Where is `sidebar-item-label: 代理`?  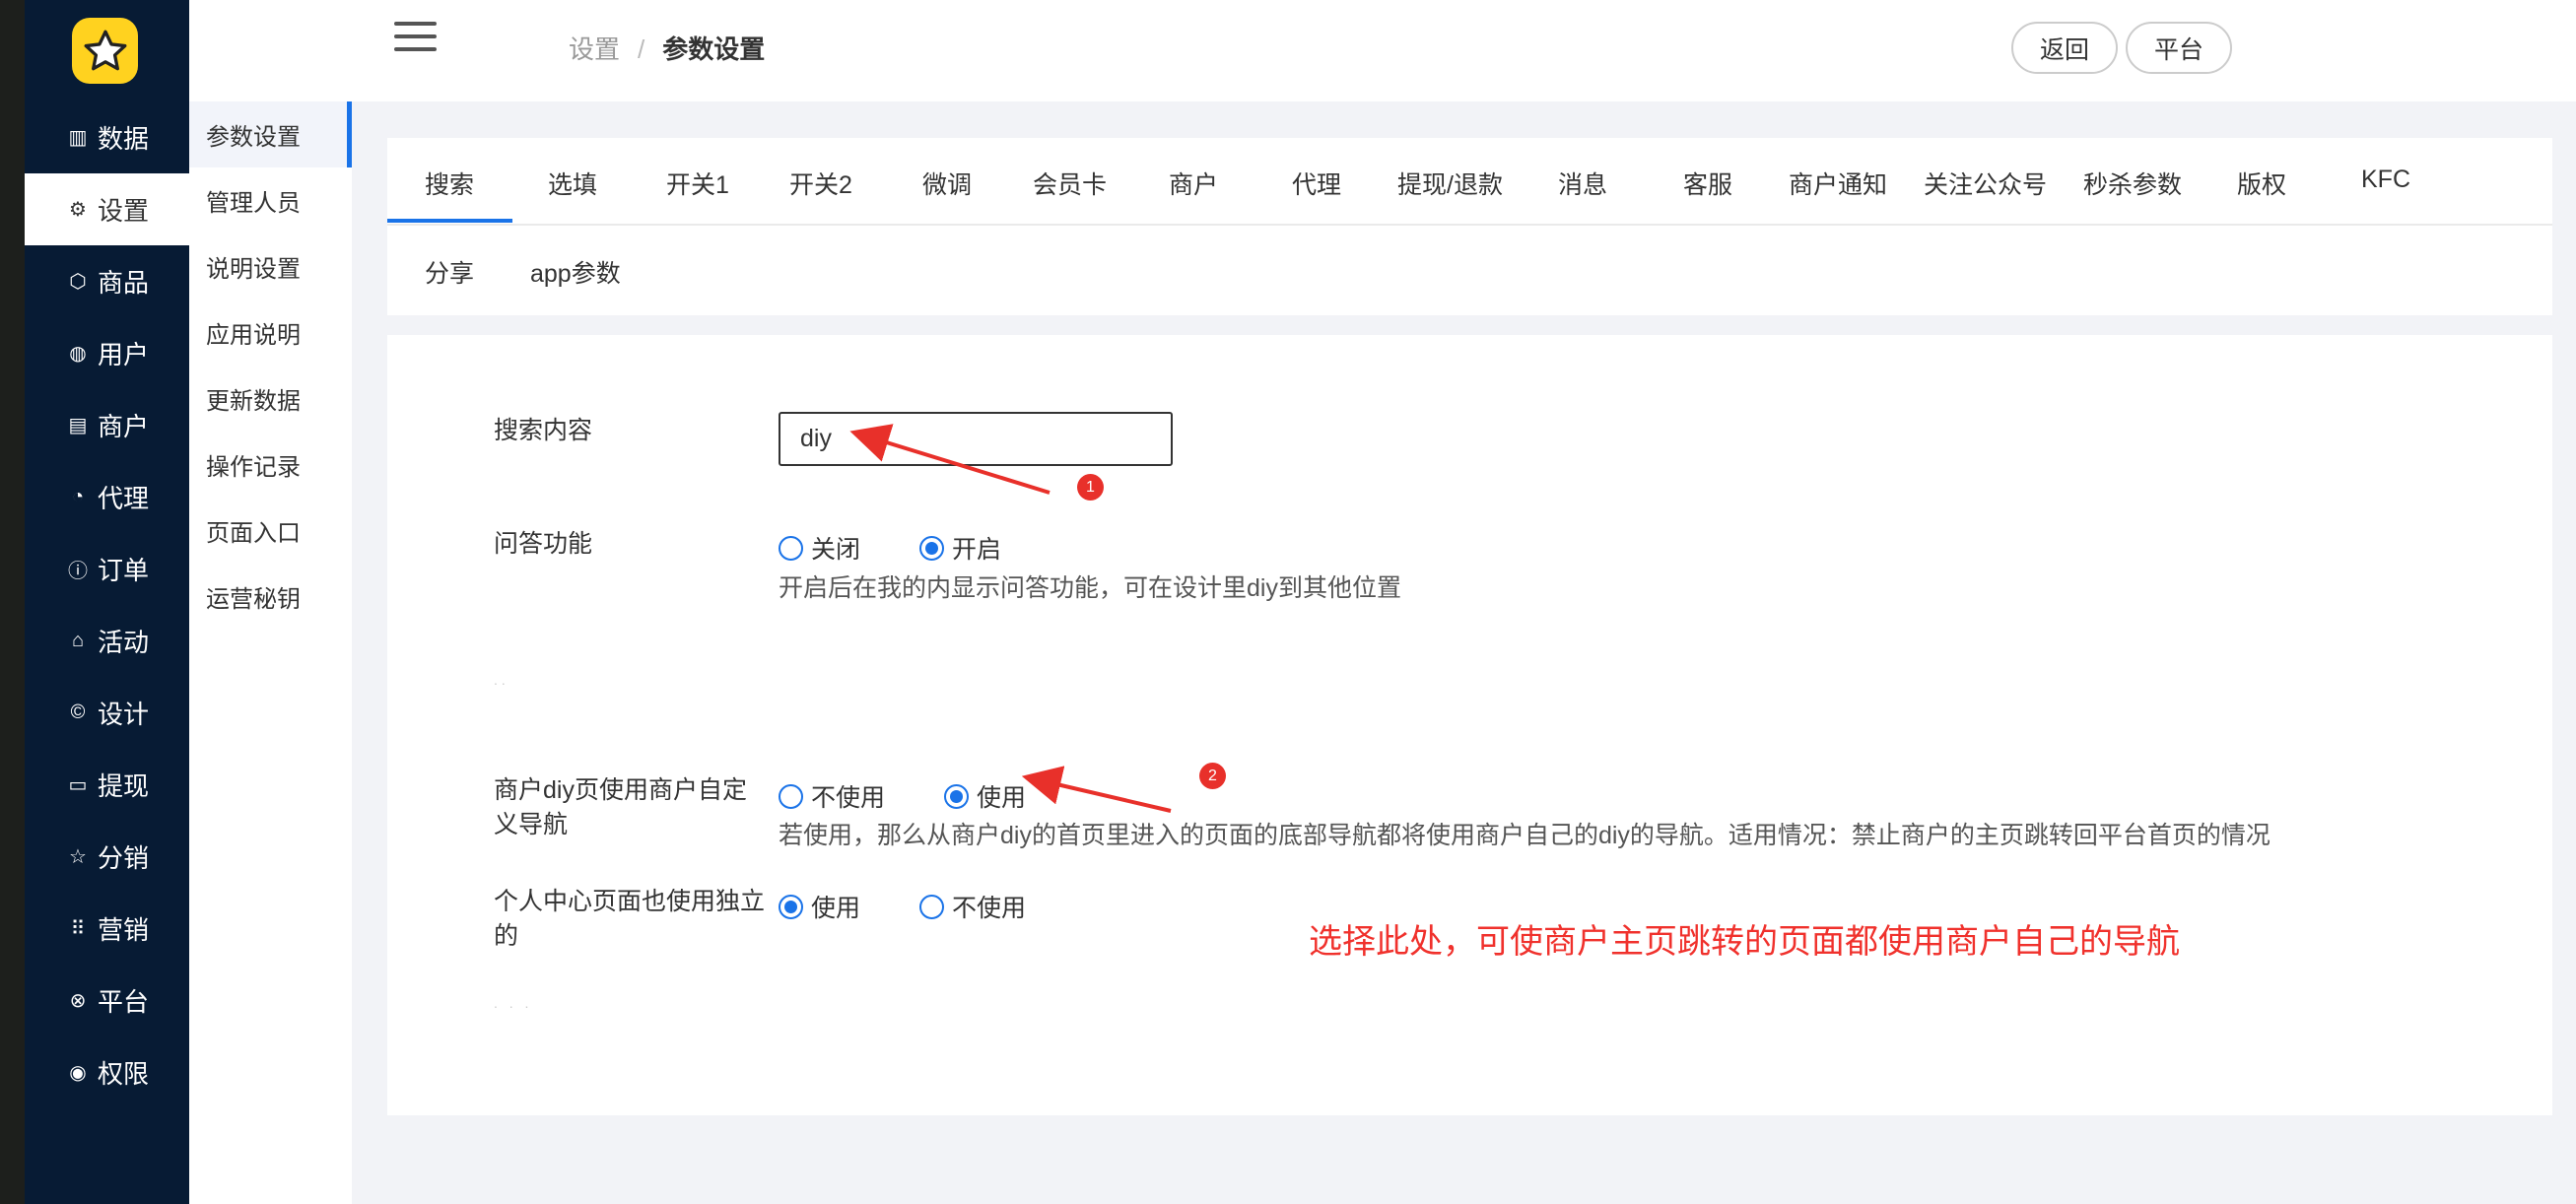 sidebar-item-label: 代理 is located at coordinates (124, 498).